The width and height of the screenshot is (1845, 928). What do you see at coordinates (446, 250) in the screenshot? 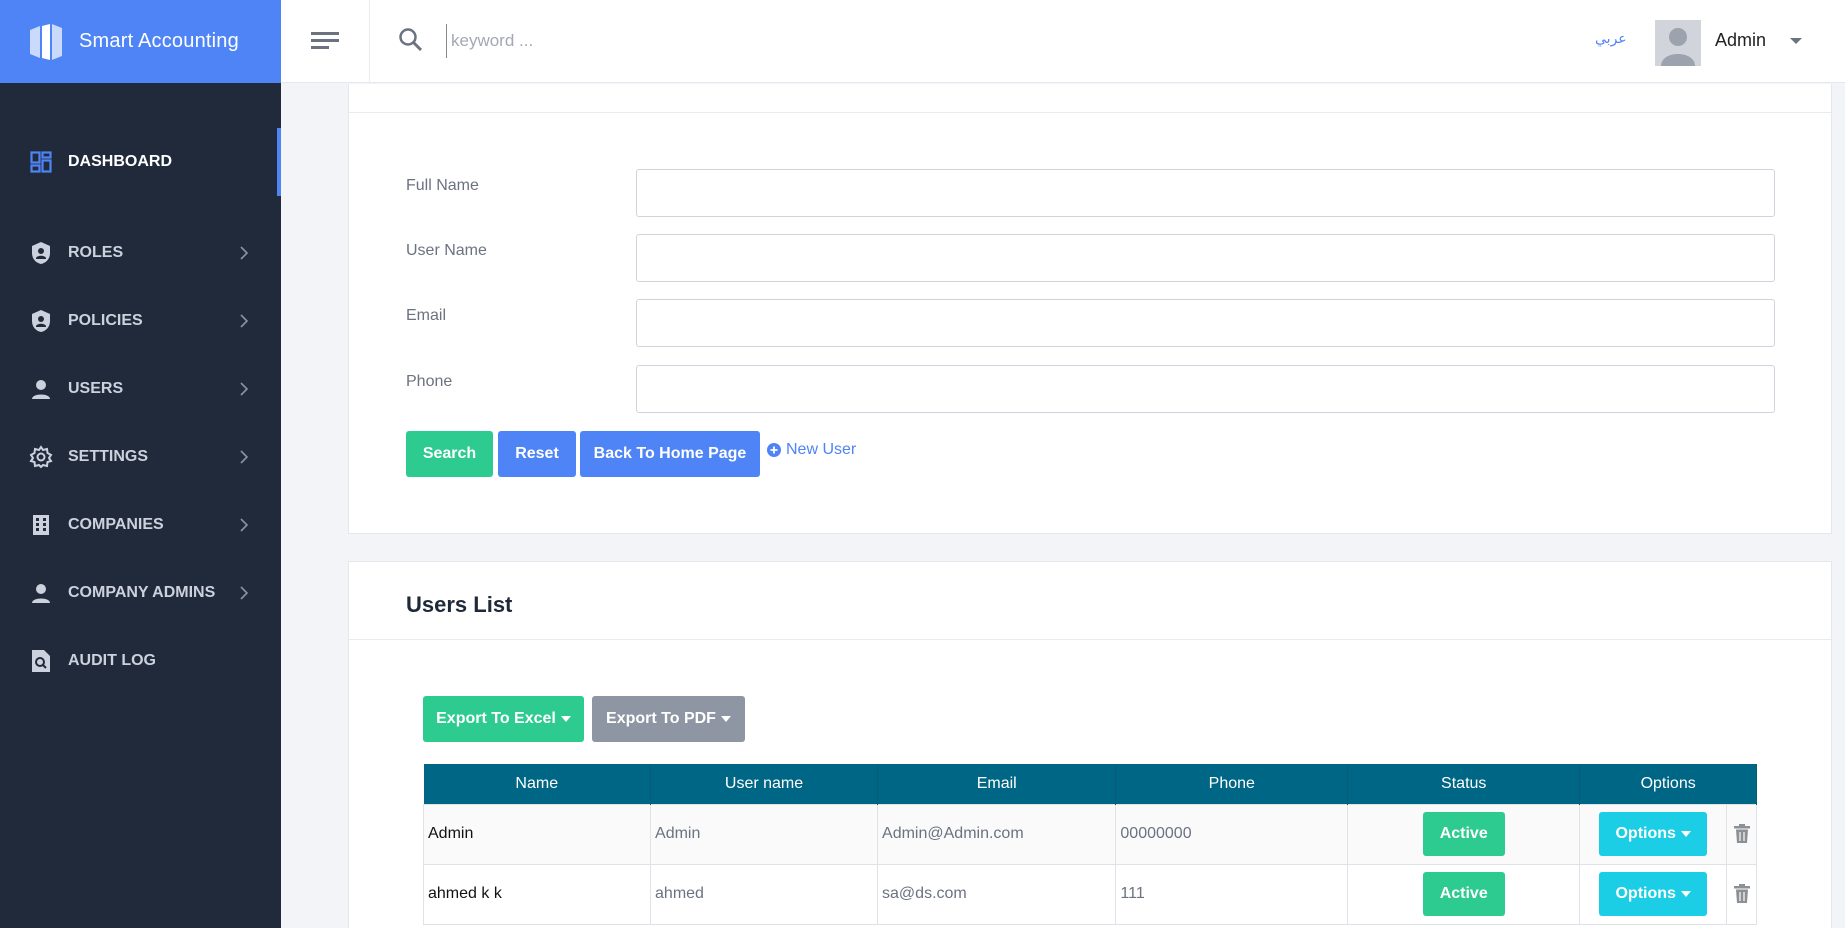
I see `user-name-label: User Name` at bounding box center [446, 250].